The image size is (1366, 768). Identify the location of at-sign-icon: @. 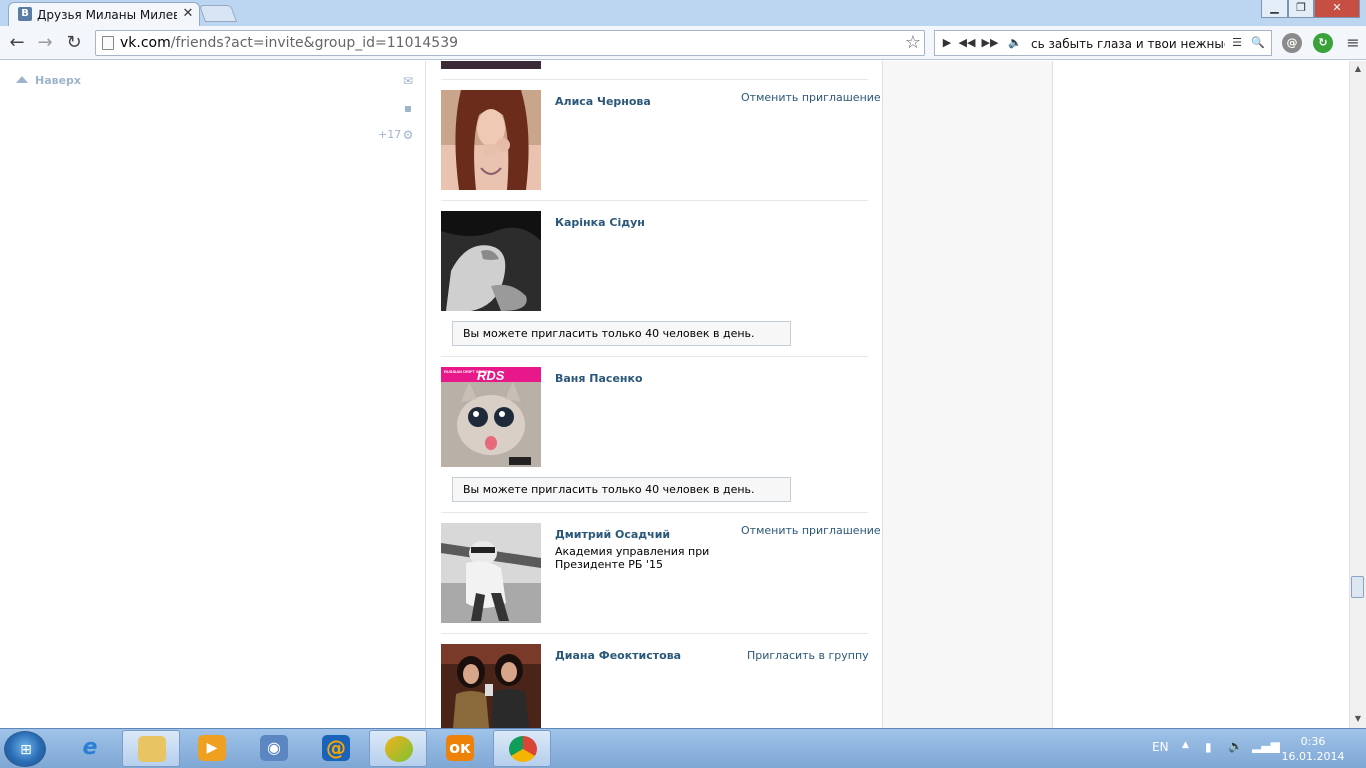
(336, 748).